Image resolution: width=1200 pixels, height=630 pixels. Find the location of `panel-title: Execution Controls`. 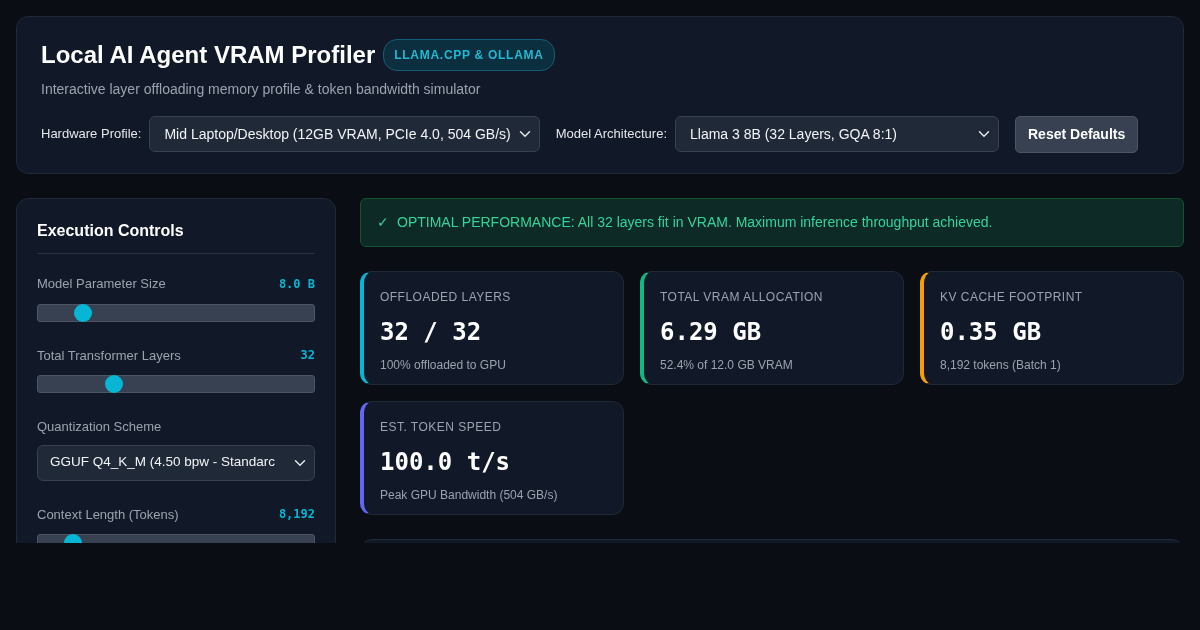

panel-title: Execution Controls is located at coordinates (176, 236).